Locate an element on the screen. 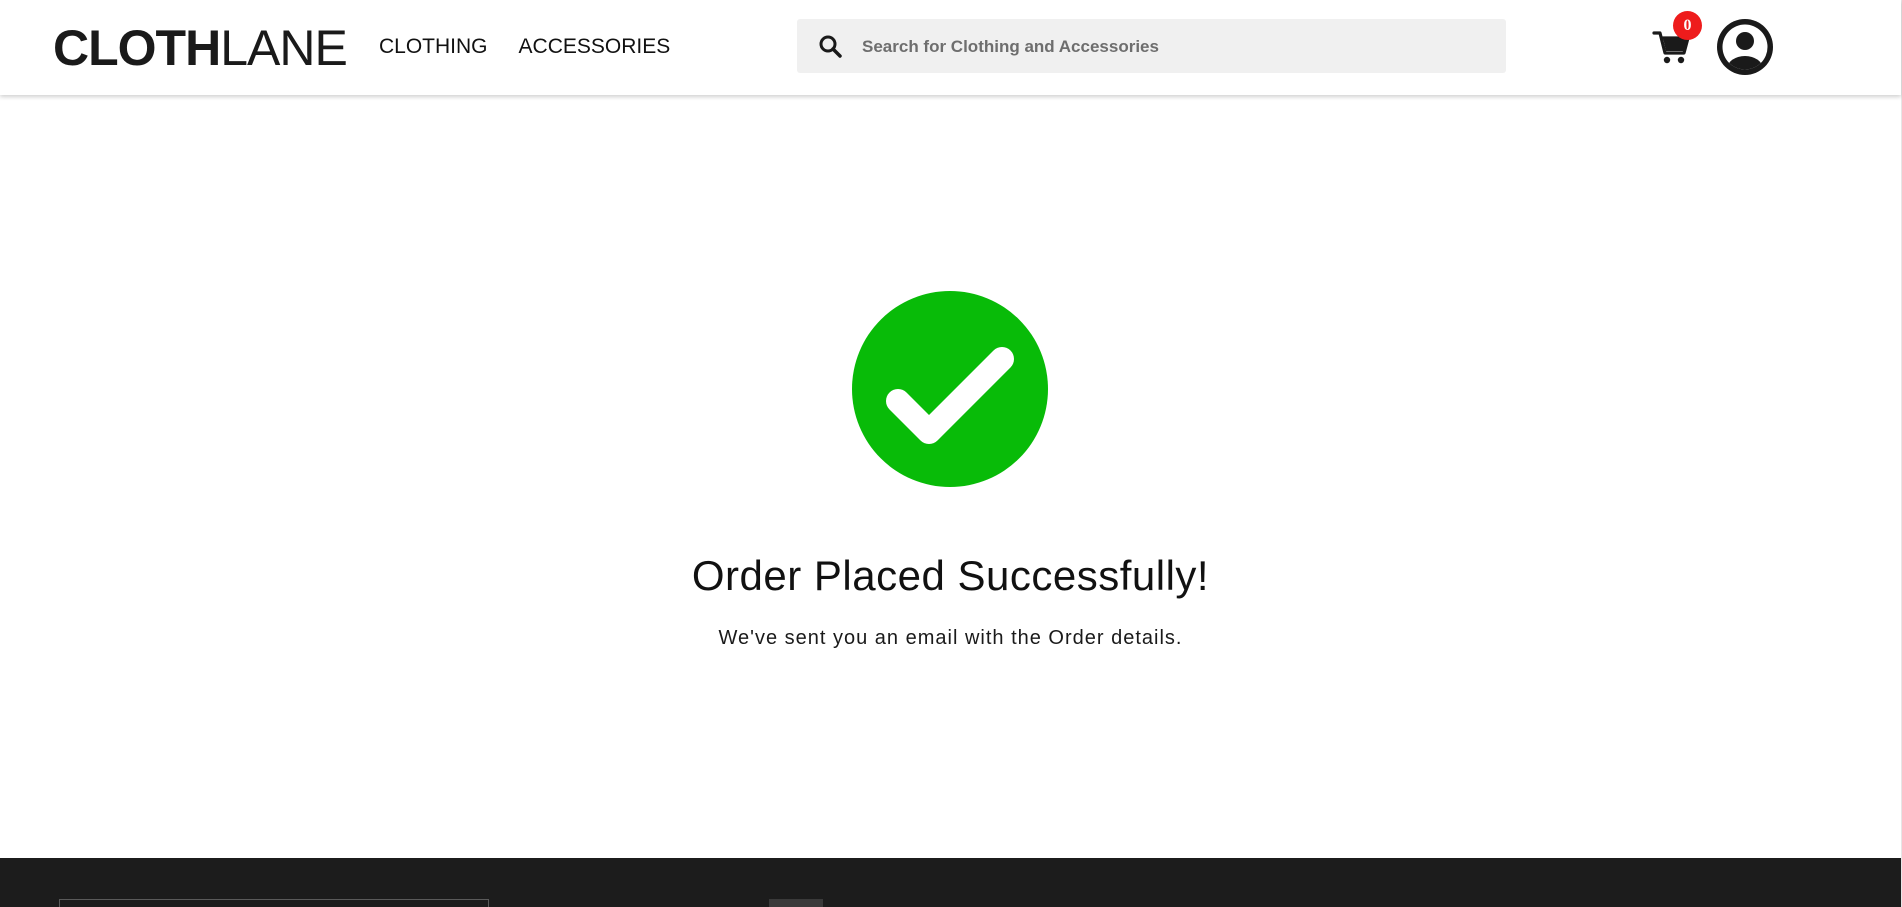  main-nav: CLOTHING ACCESSORIES is located at coordinates (524, 47).